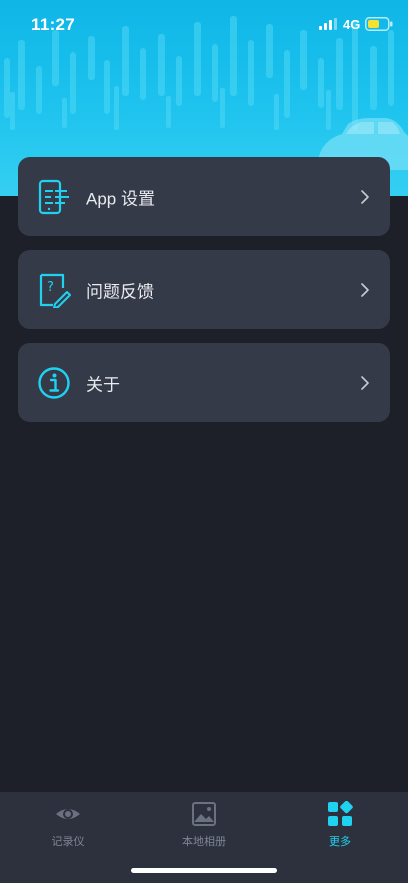 The image size is (408, 883). I want to click on status-time: 11:27, so click(53, 24).